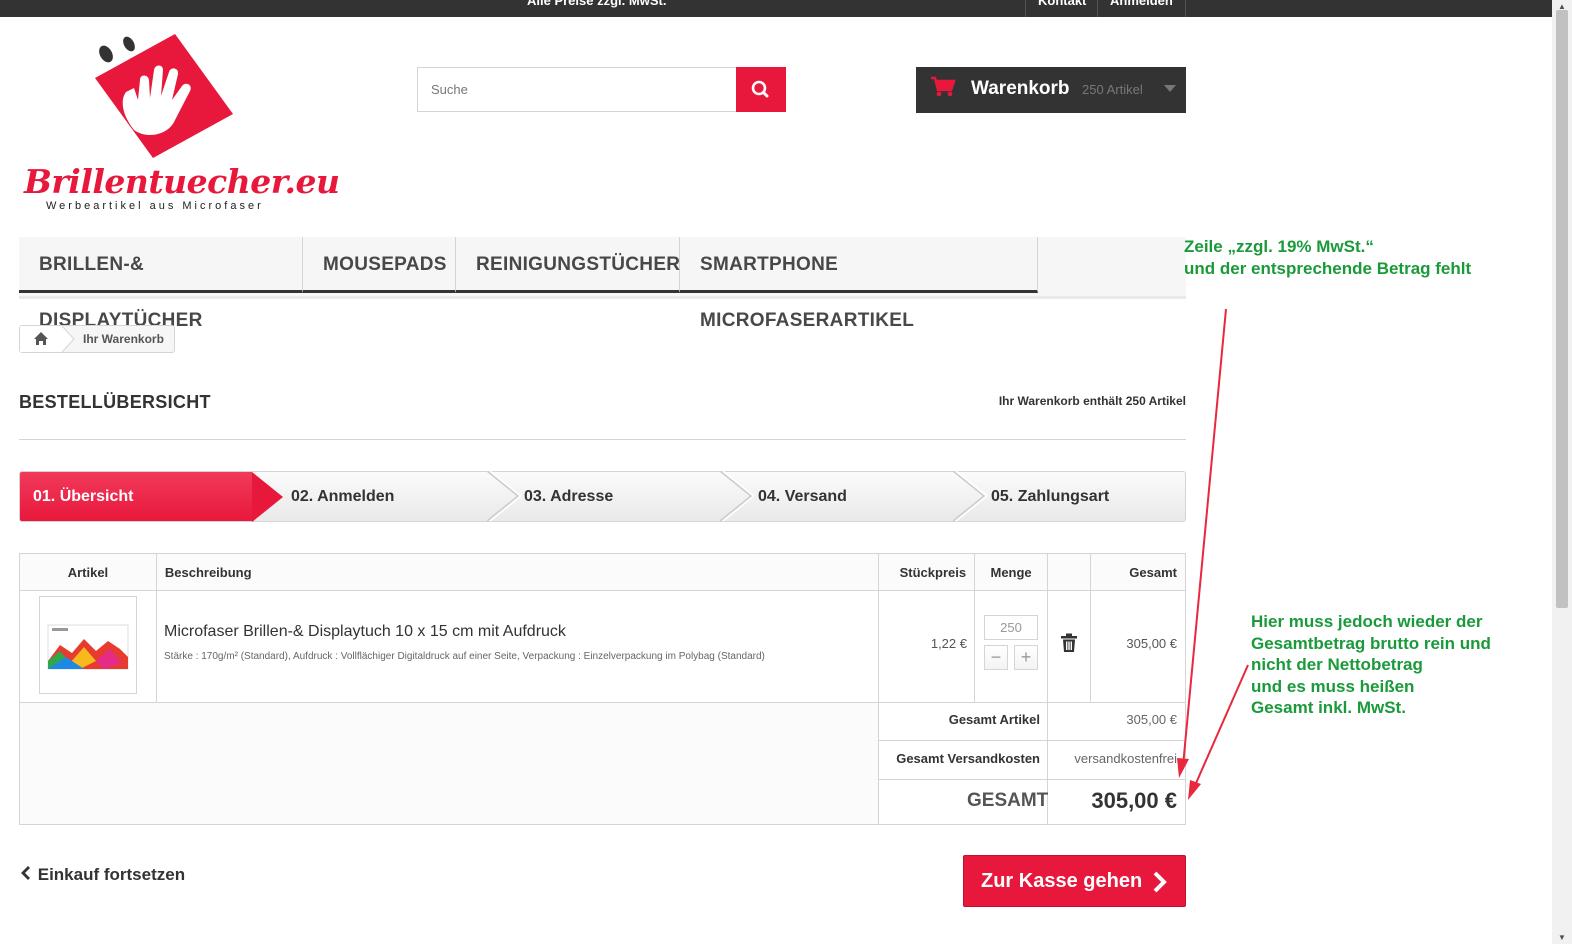 This screenshot has height=944, width=1572. What do you see at coordinates (1213, 554) in the screenshot?
I see `annotation-arrows` at bounding box center [1213, 554].